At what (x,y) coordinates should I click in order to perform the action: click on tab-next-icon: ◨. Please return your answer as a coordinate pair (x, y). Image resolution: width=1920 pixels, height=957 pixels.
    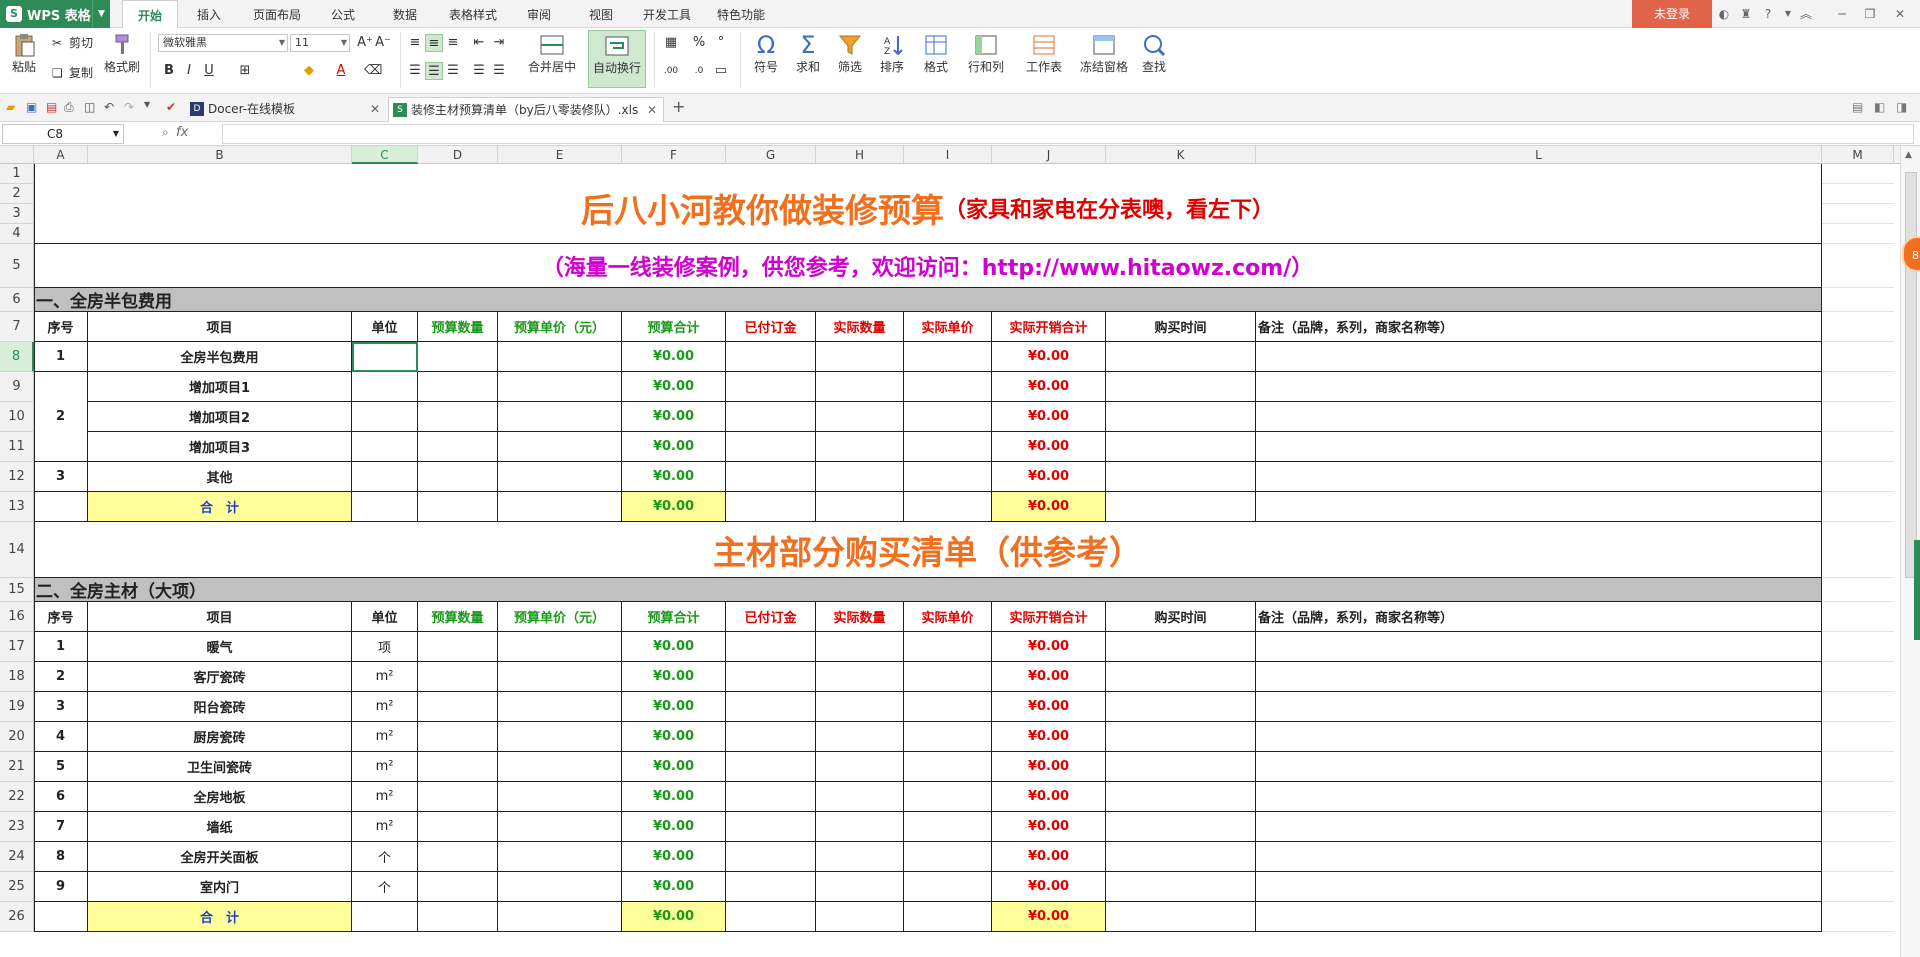
    Looking at the image, I should click on (1903, 107).